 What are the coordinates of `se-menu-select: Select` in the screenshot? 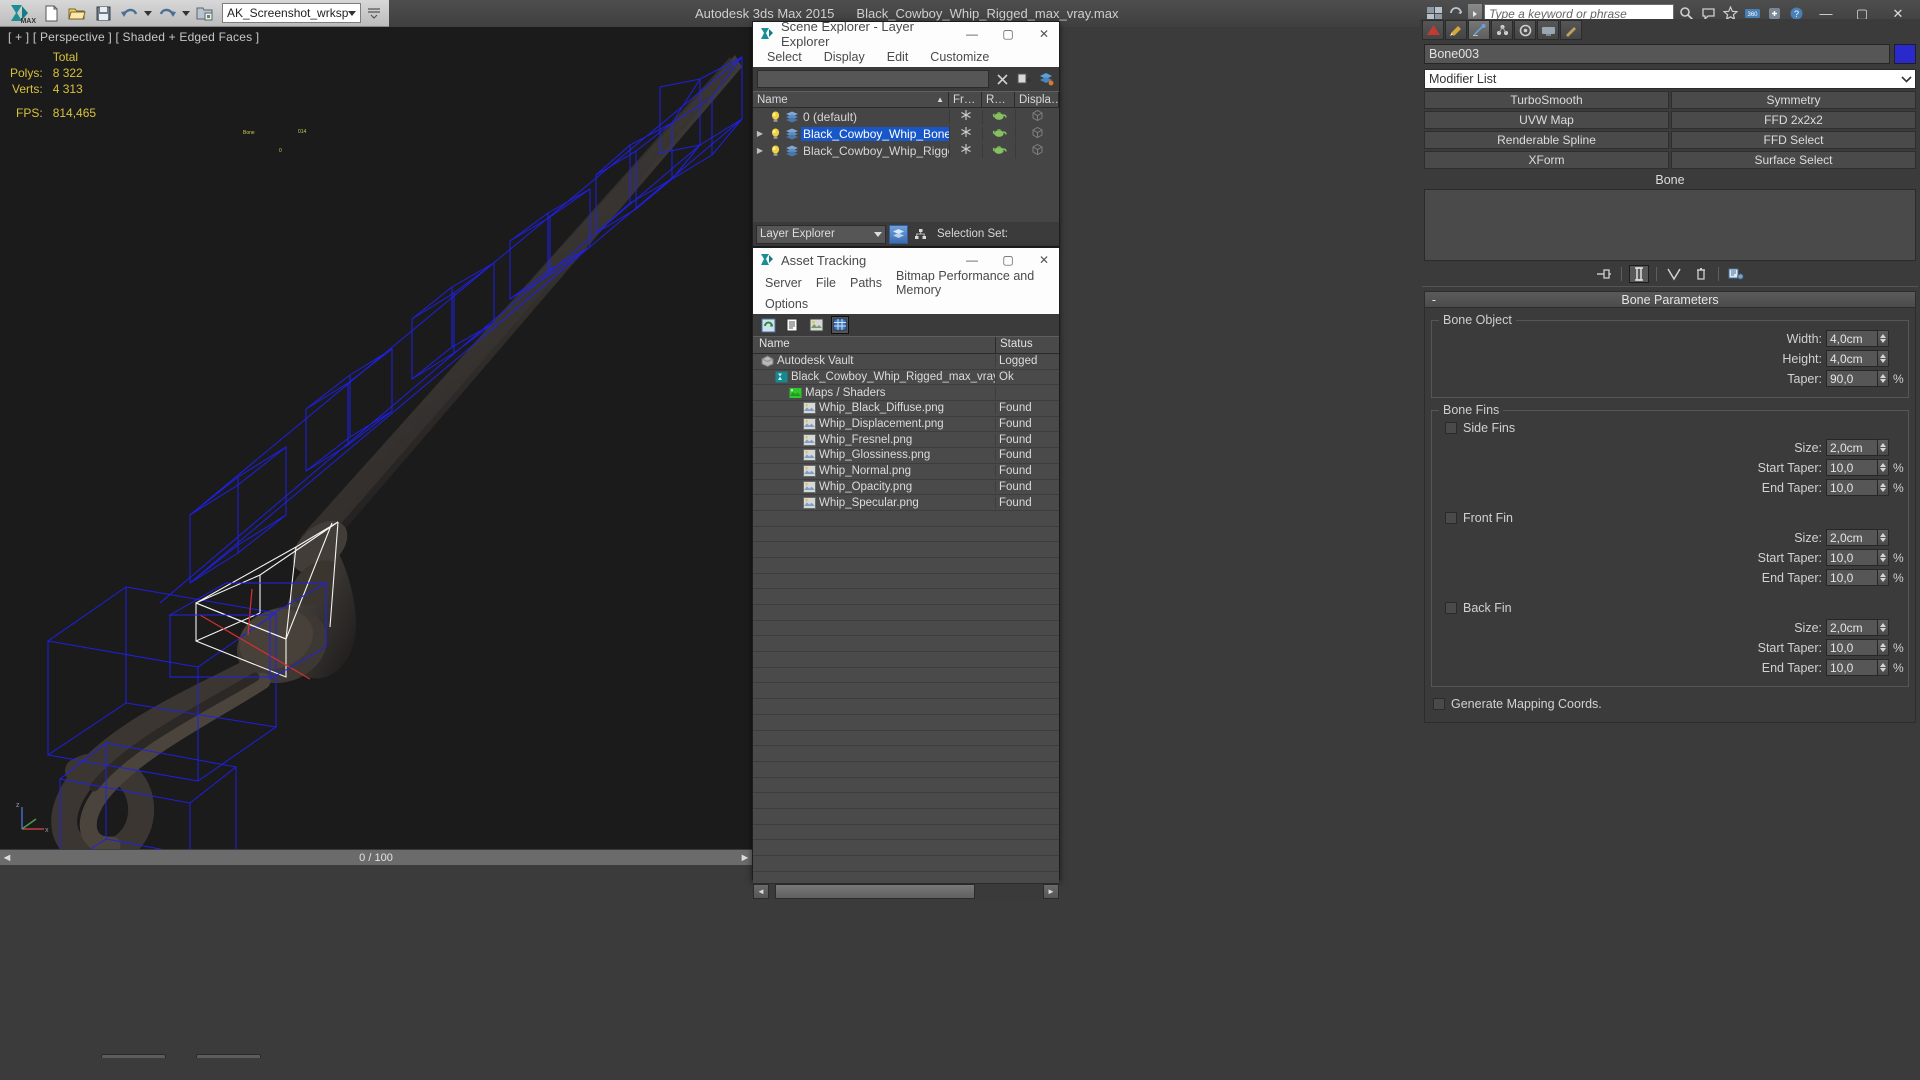 It's located at (784, 57).